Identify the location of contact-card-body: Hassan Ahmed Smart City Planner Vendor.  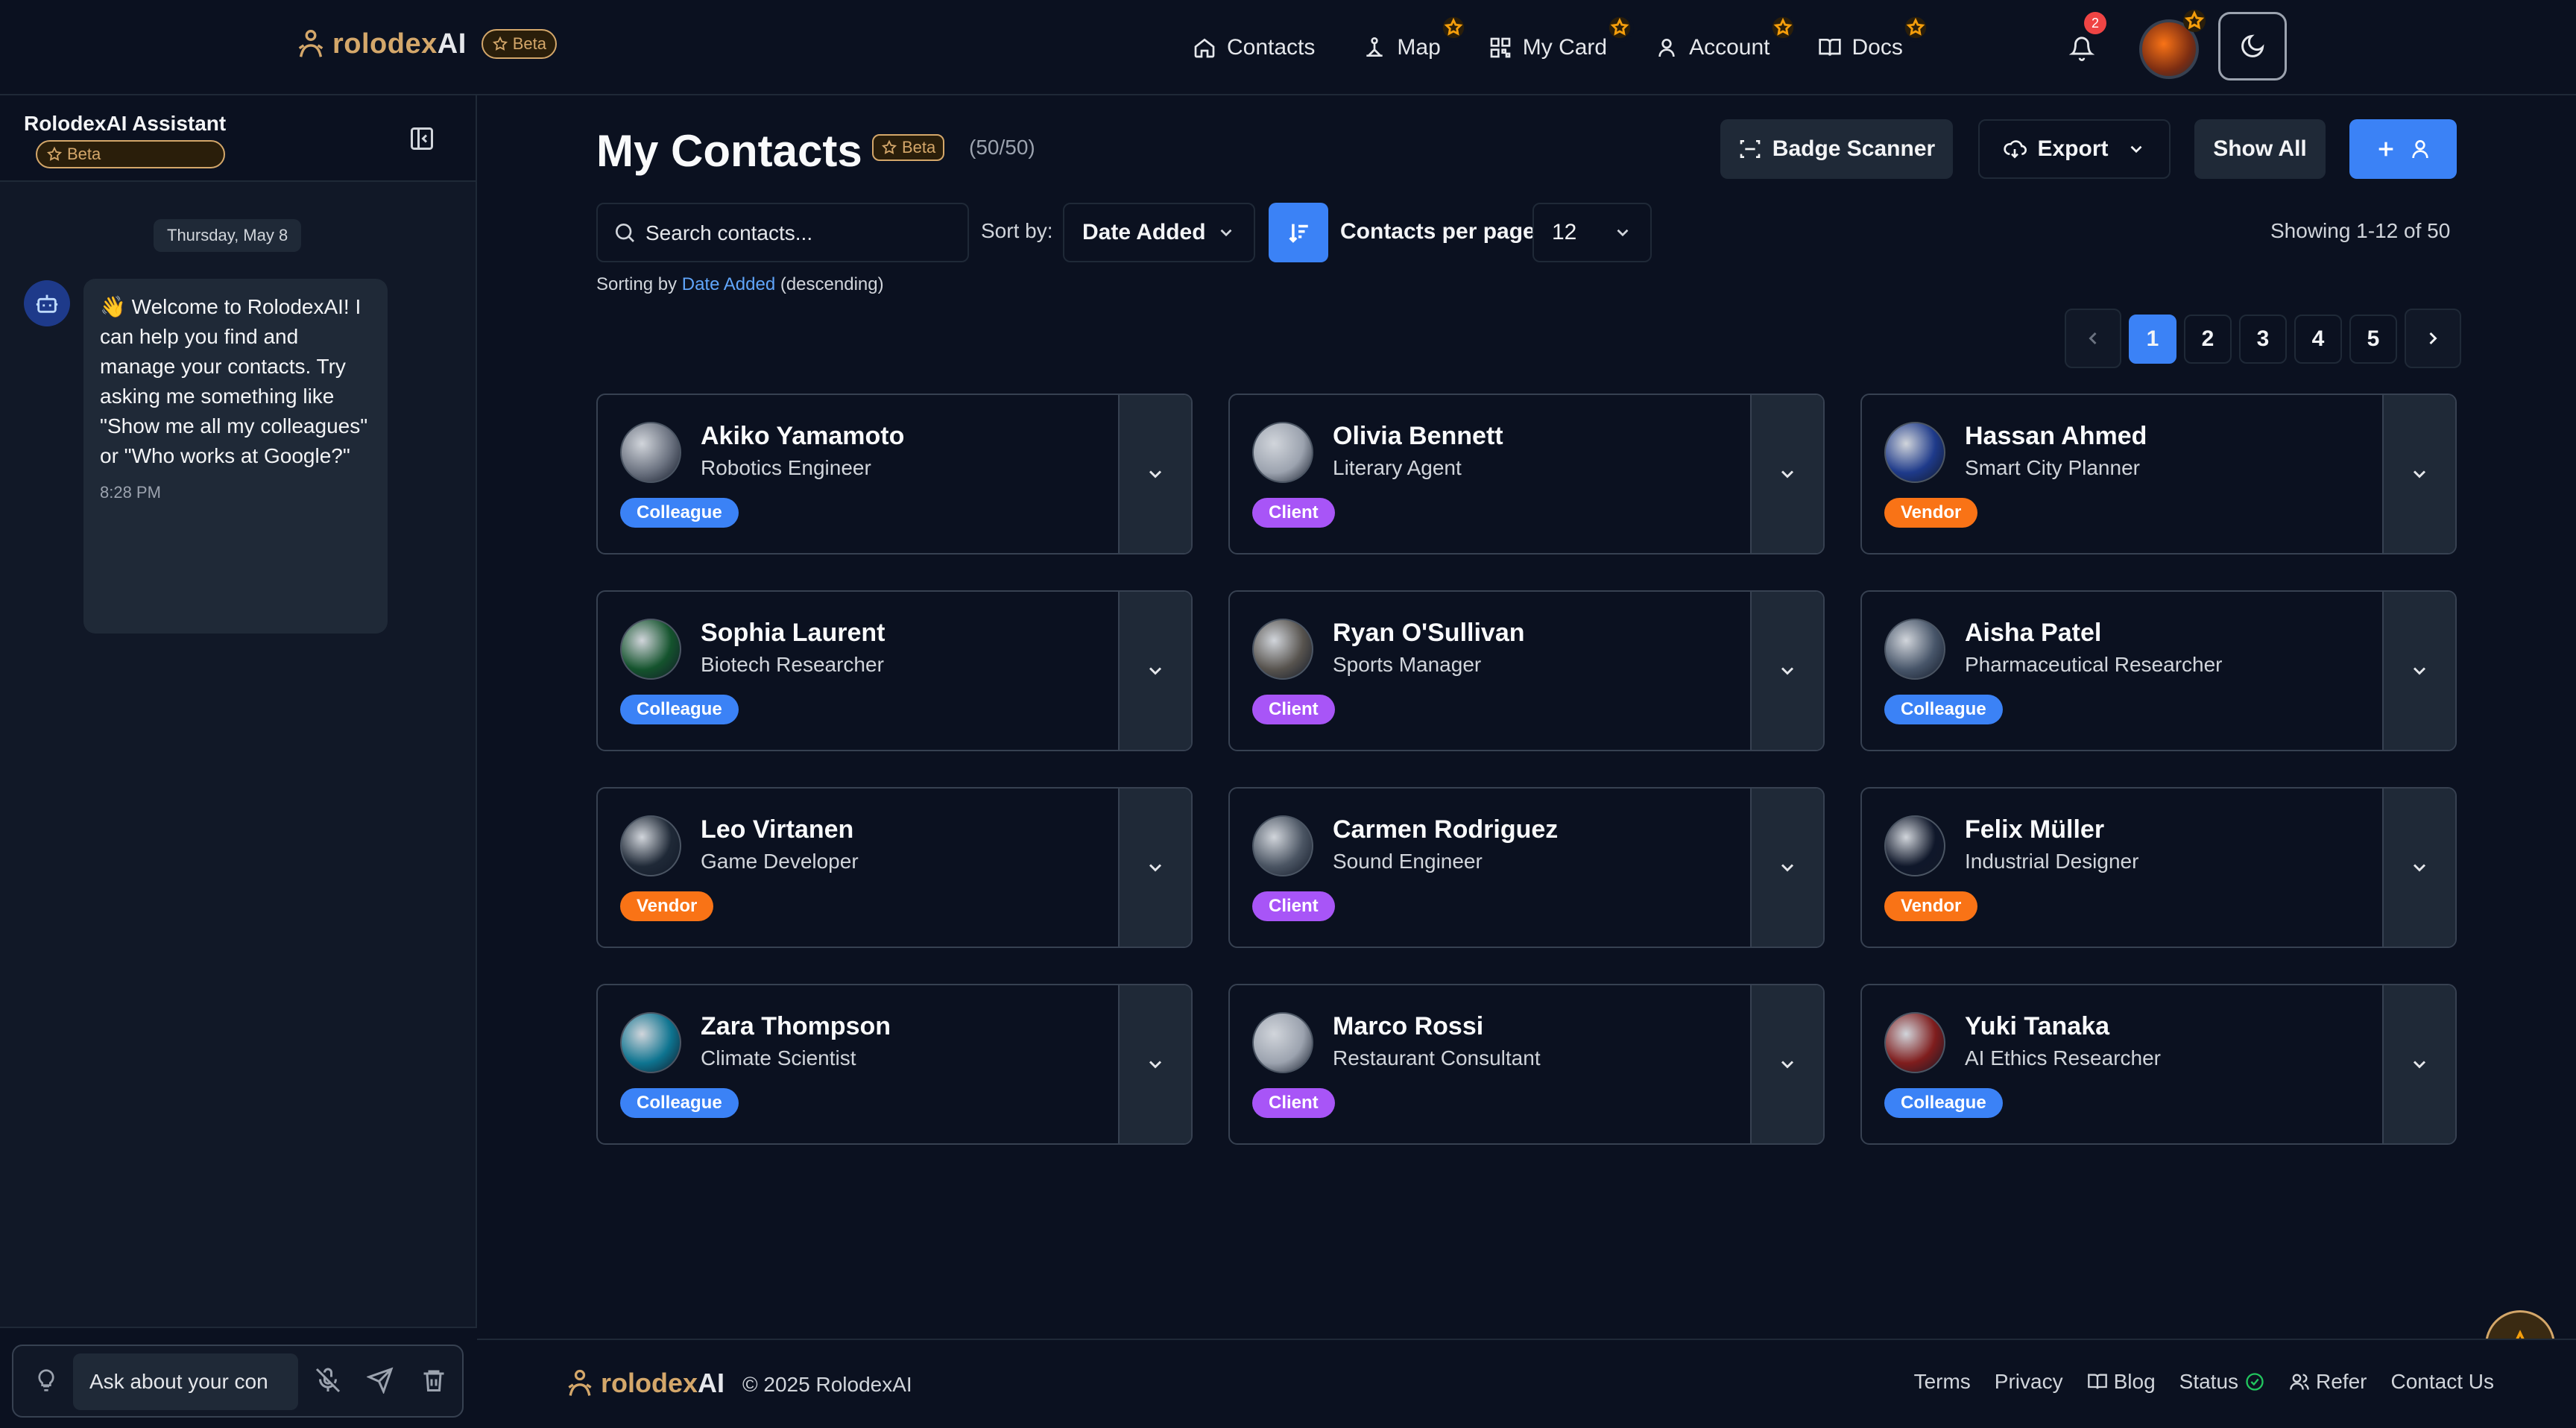
(2123, 474).